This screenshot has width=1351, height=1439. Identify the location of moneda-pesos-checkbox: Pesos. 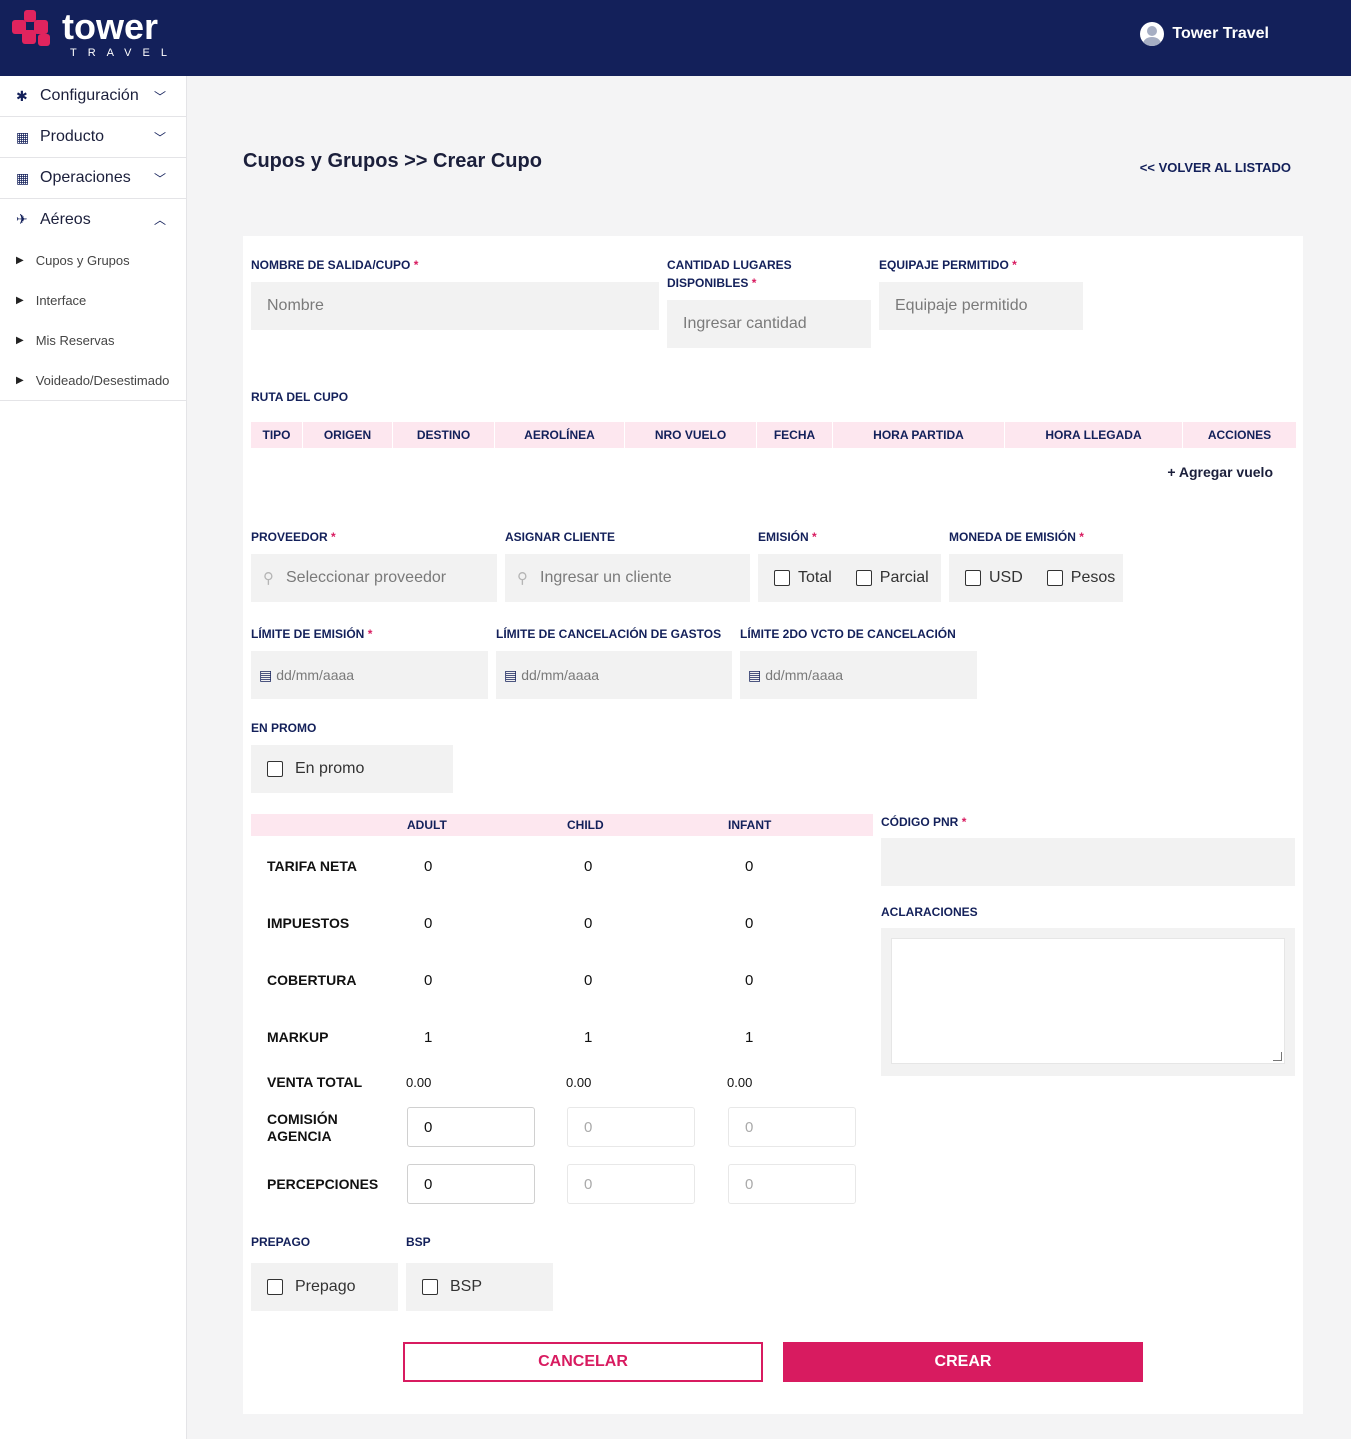
(1081, 578).